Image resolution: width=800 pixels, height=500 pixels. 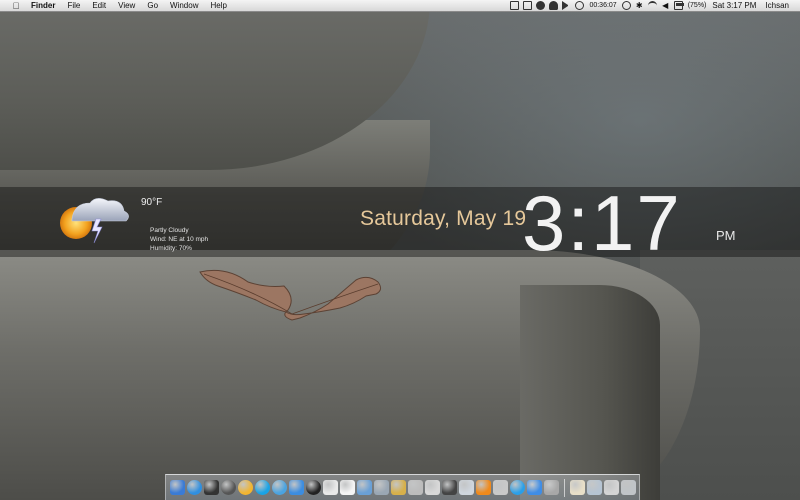 I want to click on network-icon, so click(x=228, y=487).